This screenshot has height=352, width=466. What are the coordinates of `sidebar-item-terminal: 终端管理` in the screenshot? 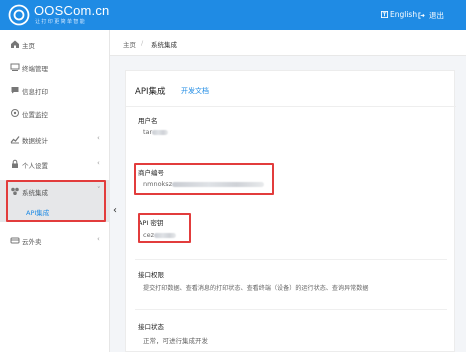 It's located at (55, 67).